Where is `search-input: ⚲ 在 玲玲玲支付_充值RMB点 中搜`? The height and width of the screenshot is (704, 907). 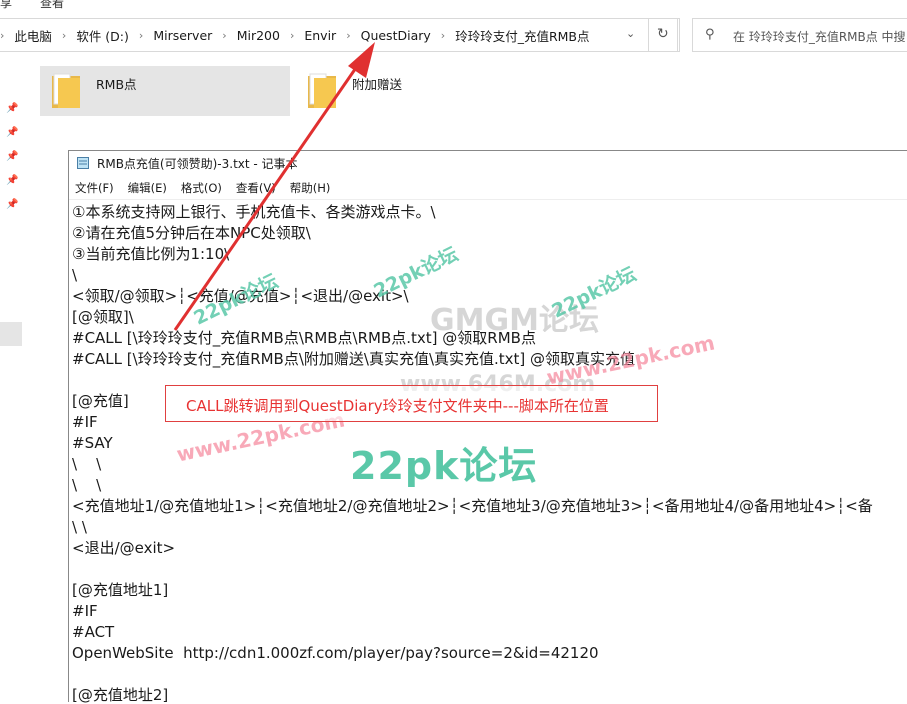 search-input: ⚲ 在 玲玲玲支付_充值RMB点 中搜 is located at coordinates (799, 35).